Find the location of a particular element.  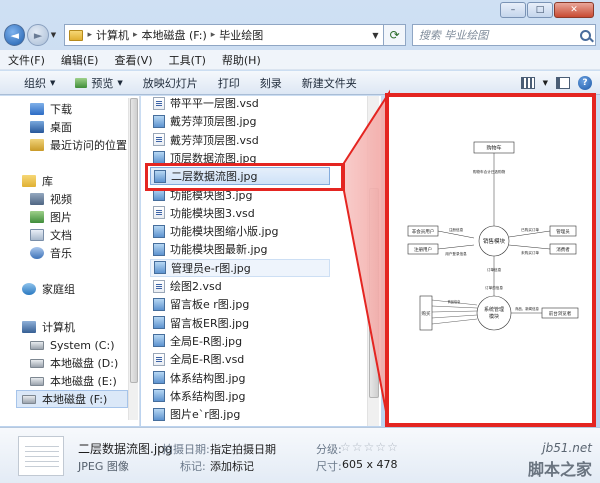

preview-pane-icon is located at coordinates (563, 82).